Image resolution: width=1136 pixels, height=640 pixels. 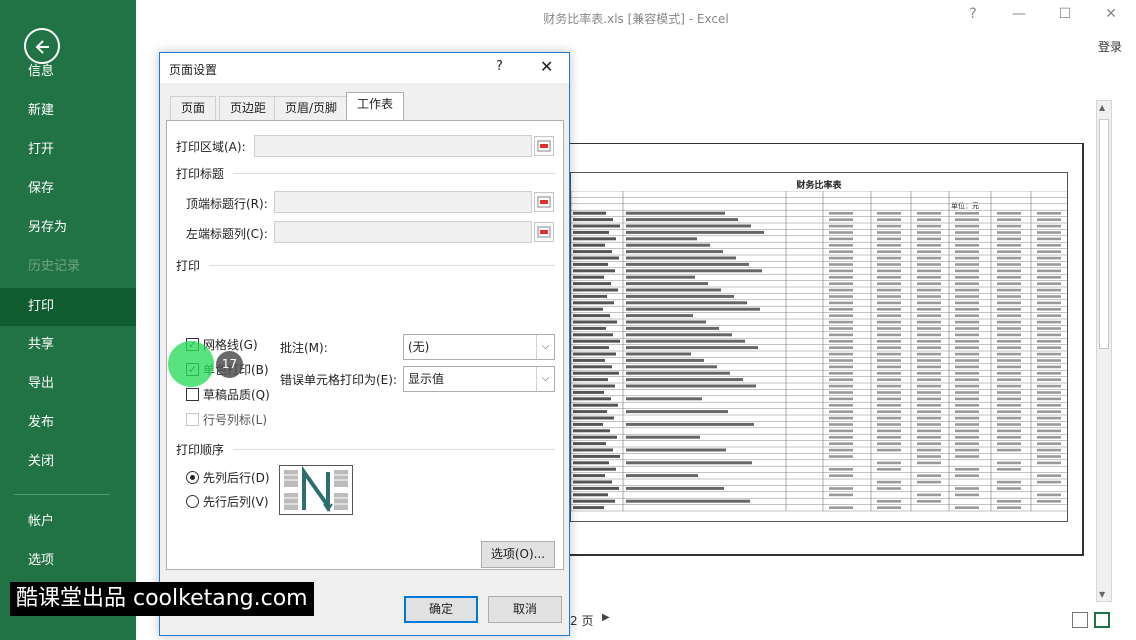 What do you see at coordinates (248, 108) in the screenshot?
I see `tab-margins: 页边距` at bounding box center [248, 108].